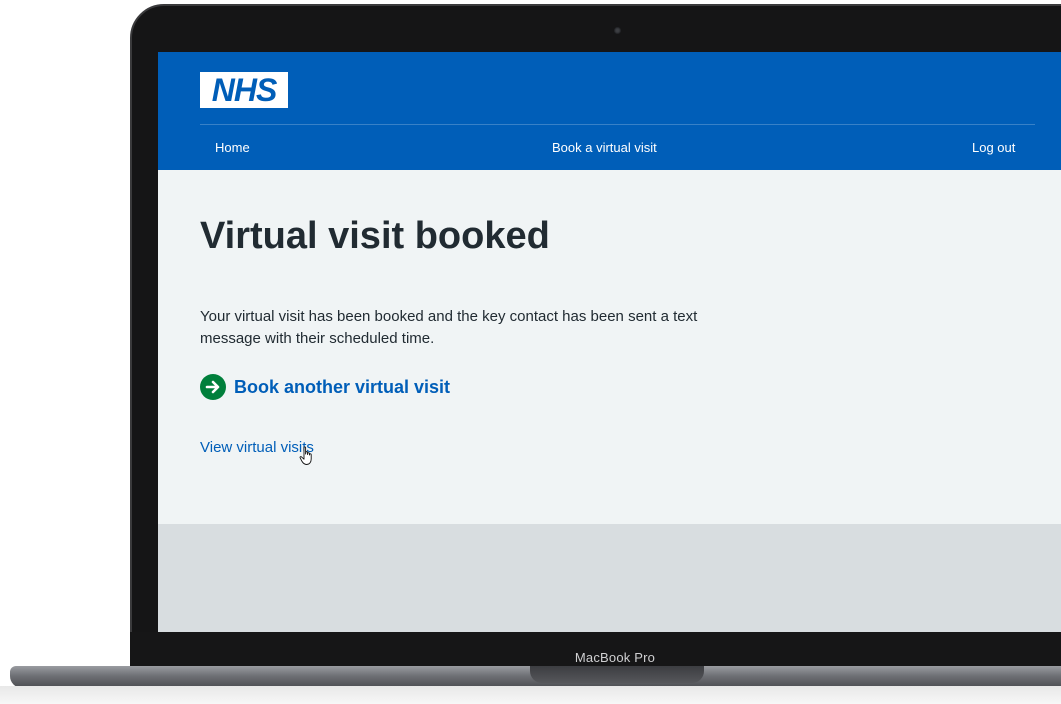 The height and width of the screenshot is (704, 1061). What do you see at coordinates (615, 657) in the screenshot?
I see `device-model-label: MacBook Pro` at bounding box center [615, 657].